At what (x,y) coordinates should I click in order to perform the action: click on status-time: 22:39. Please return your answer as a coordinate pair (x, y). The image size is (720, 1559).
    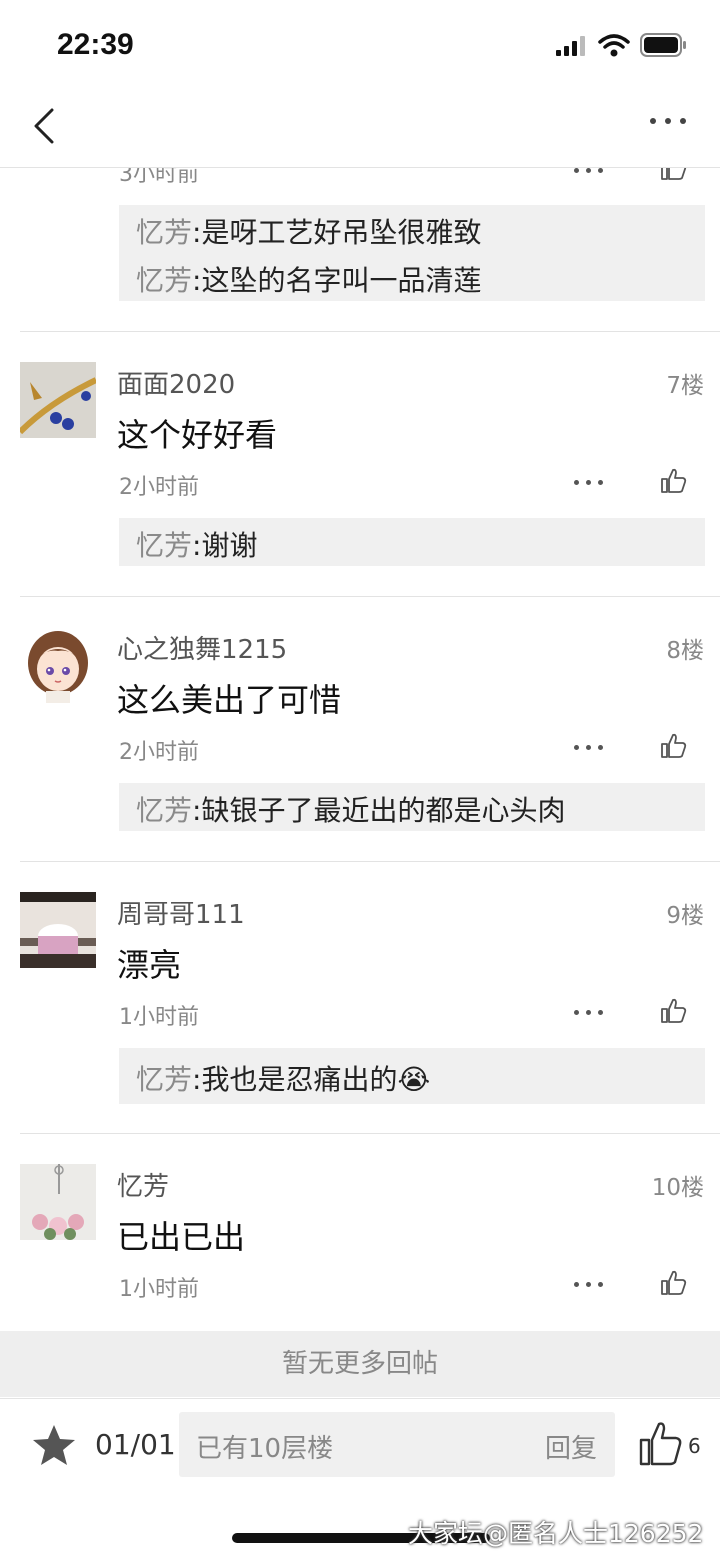
    Looking at the image, I should click on (95, 44).